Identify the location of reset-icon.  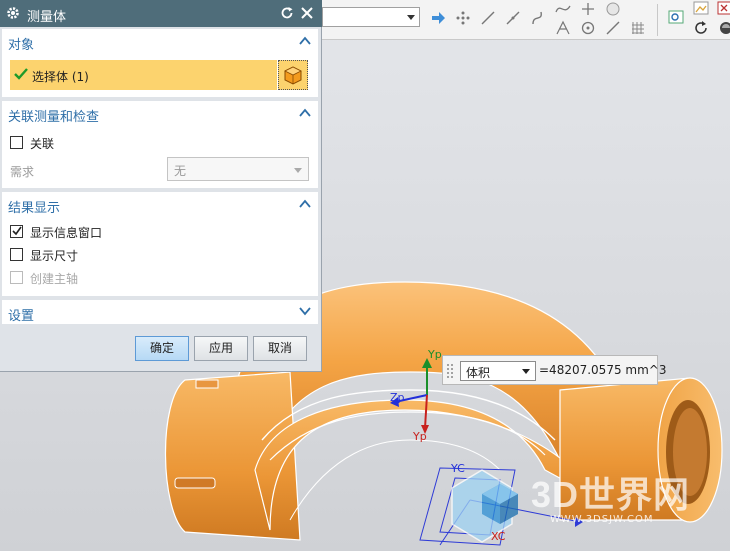
(287, 13).